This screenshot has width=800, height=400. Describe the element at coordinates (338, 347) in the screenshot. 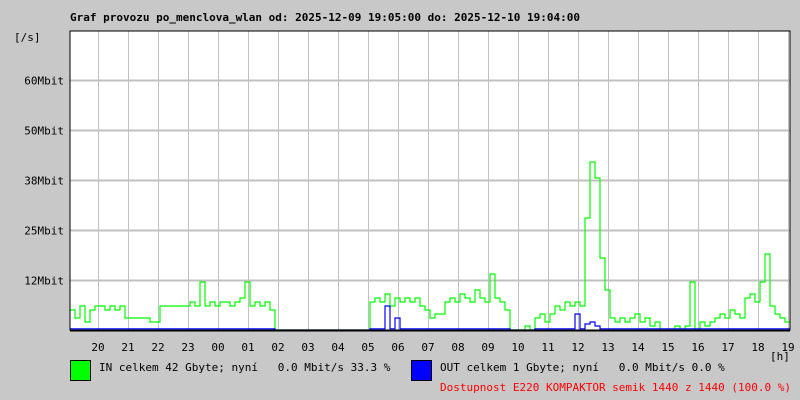

I see `x-tick-label: 04` at that location.